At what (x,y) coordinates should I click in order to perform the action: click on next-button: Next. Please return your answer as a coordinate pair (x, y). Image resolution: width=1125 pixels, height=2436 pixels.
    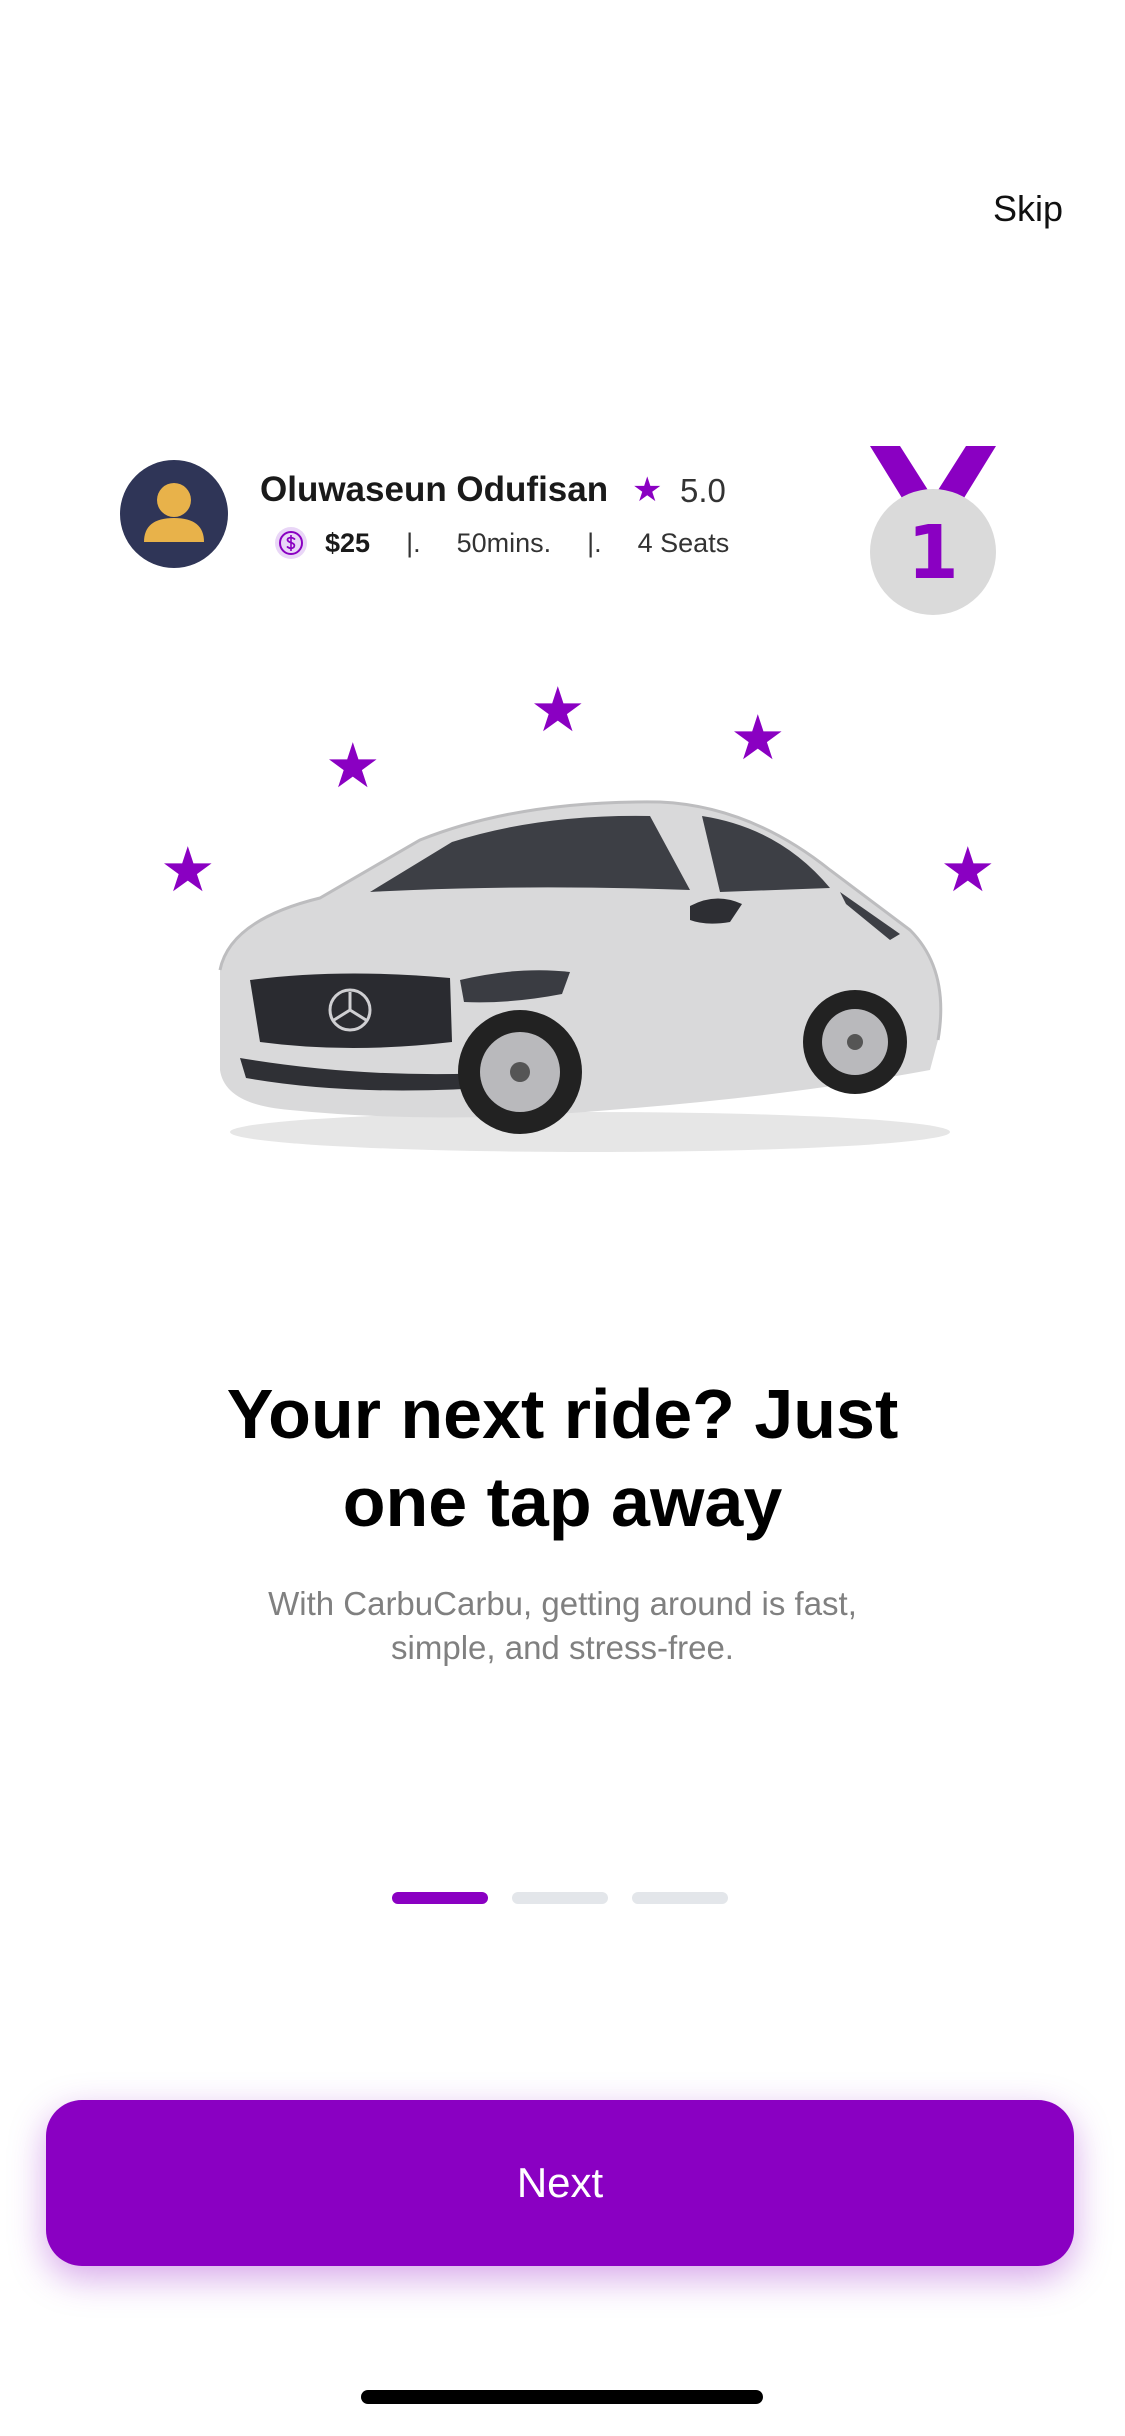
    Looking at the image, I should click on (560, 2183).